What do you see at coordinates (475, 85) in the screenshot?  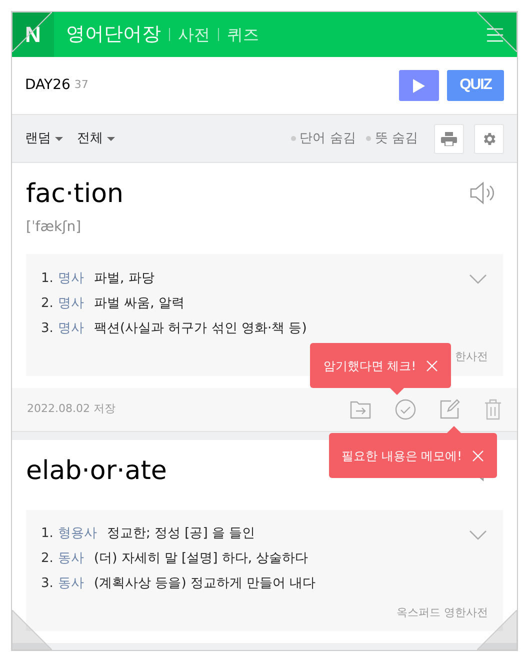 I see `quiz-button: QUIZ` at bounding box center [475, 85].